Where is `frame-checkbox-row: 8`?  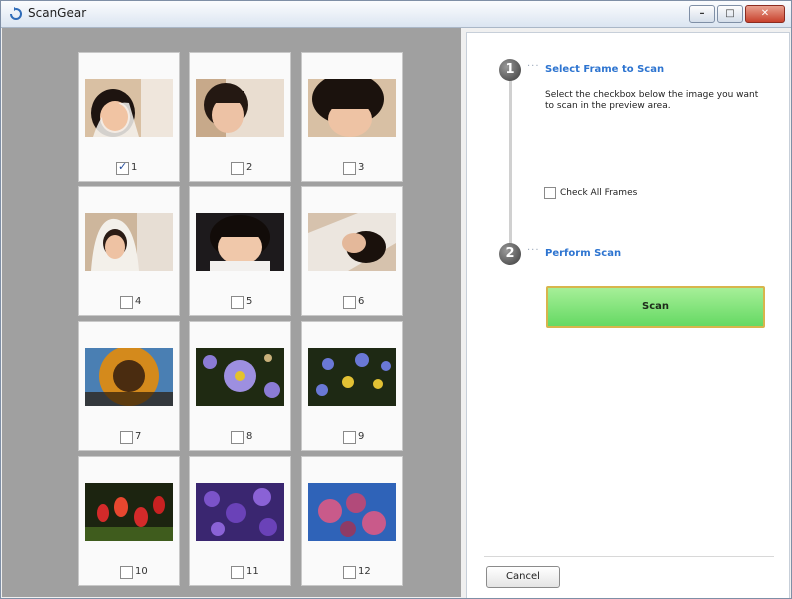 frame-checkbox-row: 8 is located at coordinates (240, 437).